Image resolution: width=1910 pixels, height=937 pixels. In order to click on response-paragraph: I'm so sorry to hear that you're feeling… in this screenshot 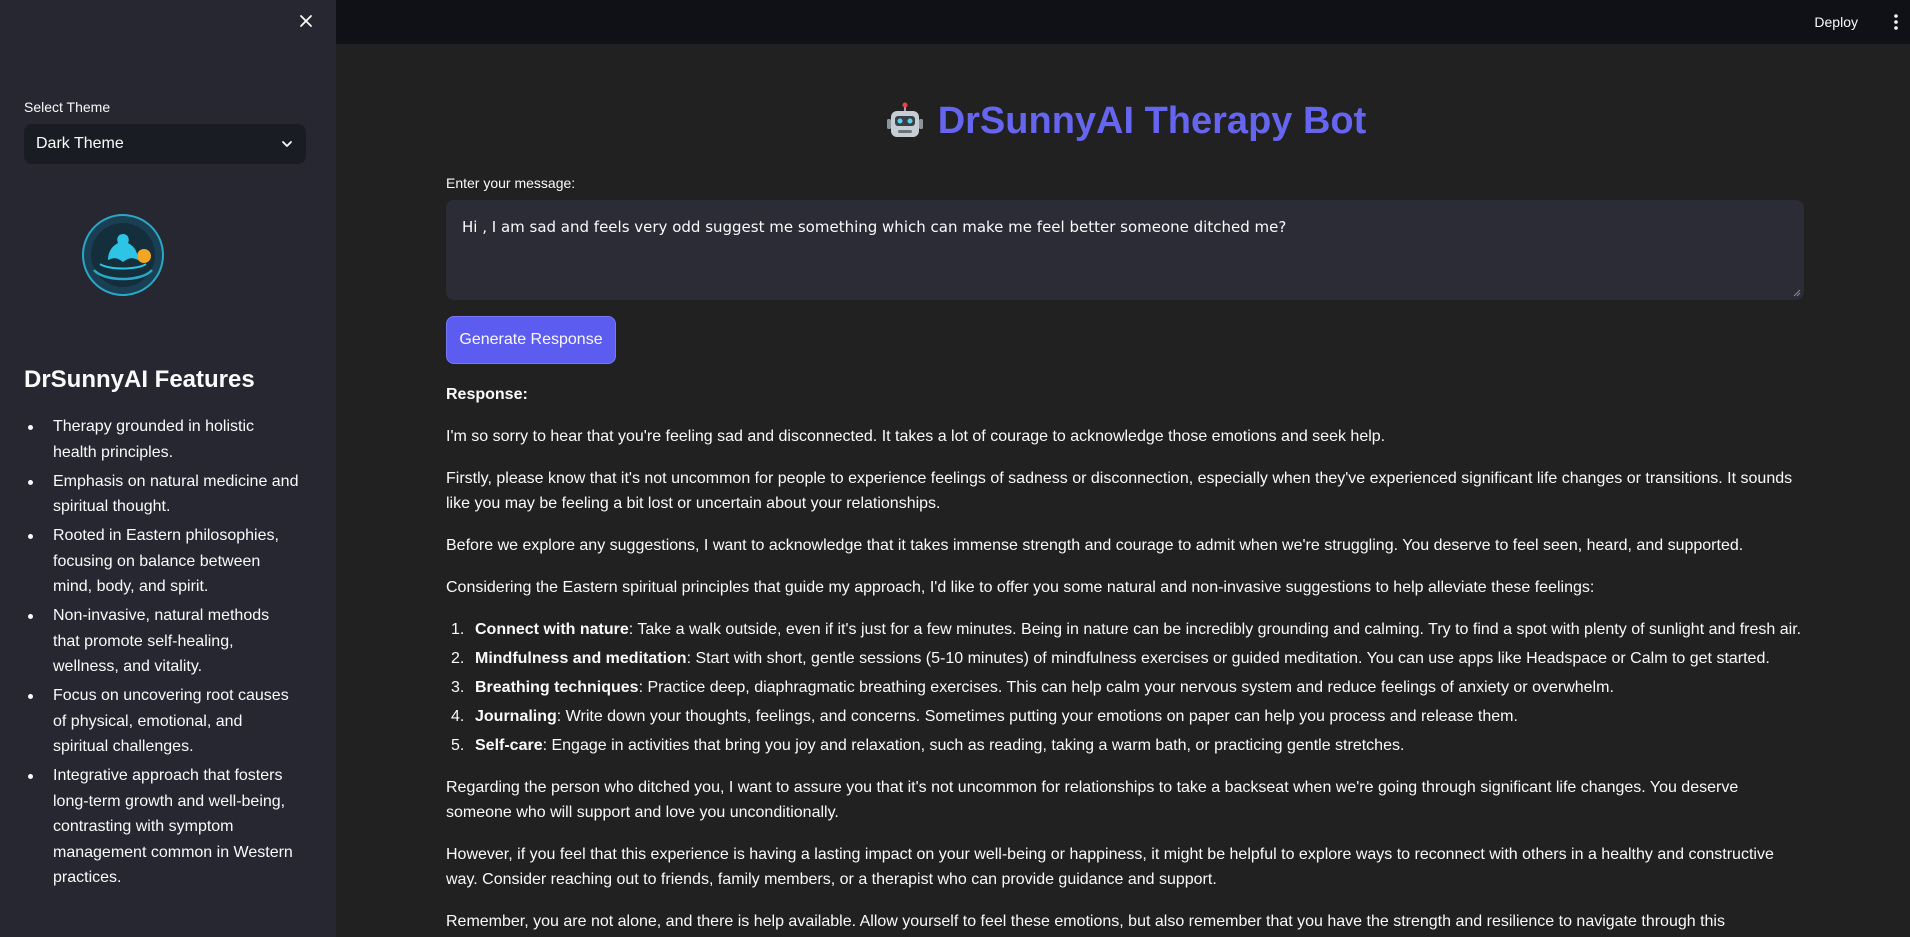, I will do `click(916, 436)`.